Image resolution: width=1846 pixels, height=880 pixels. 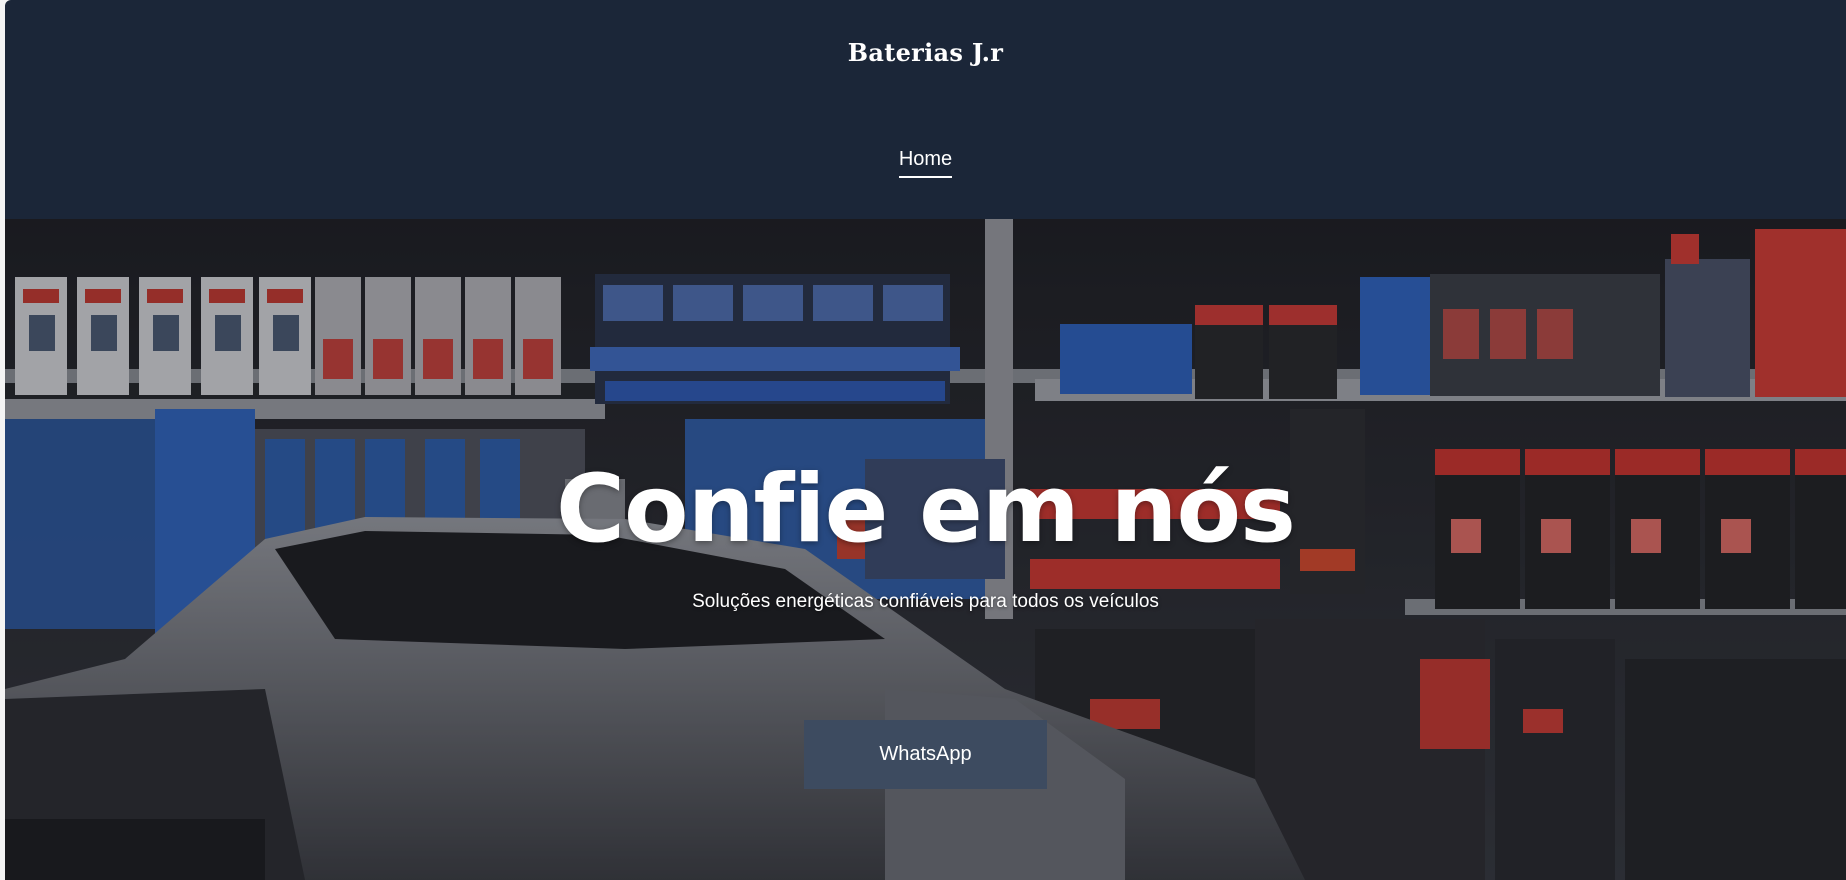 I want to click on hero-title: Confie em nós, so click(x=926, y=509).